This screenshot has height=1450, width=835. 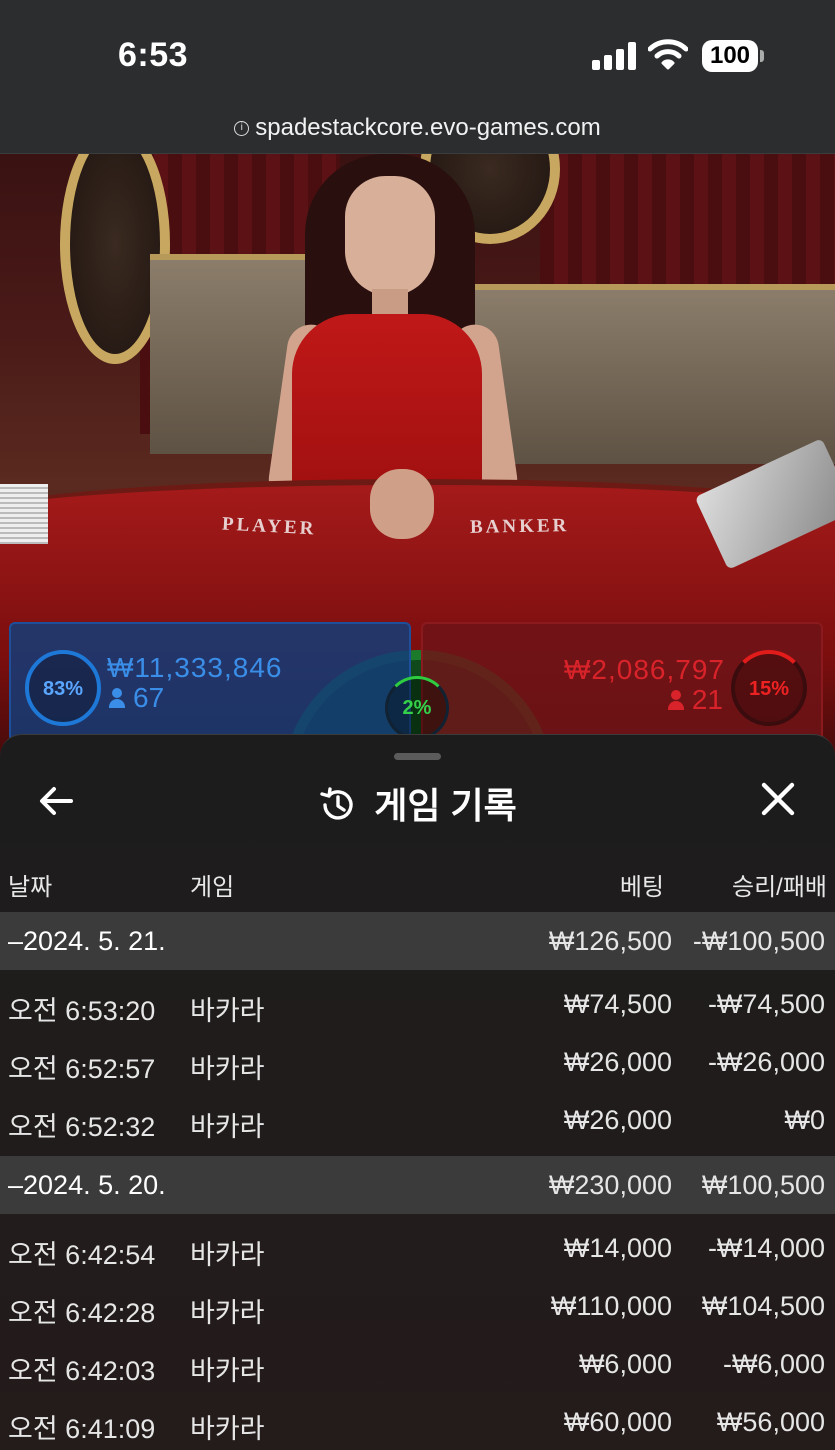 I want to click on row-win-loss: ₩56,000, so click(x=770, y=1422).